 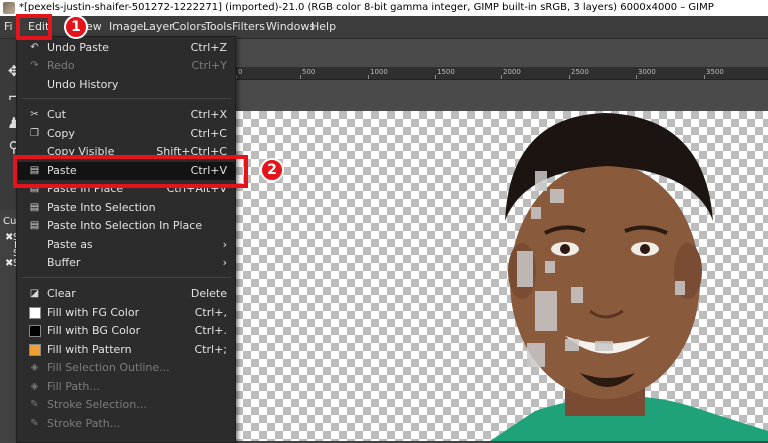 What do you see at coordinates (715, 72) in the screenshot?
I see `ruler-tick: 3500` at bounding box center [715, 72].